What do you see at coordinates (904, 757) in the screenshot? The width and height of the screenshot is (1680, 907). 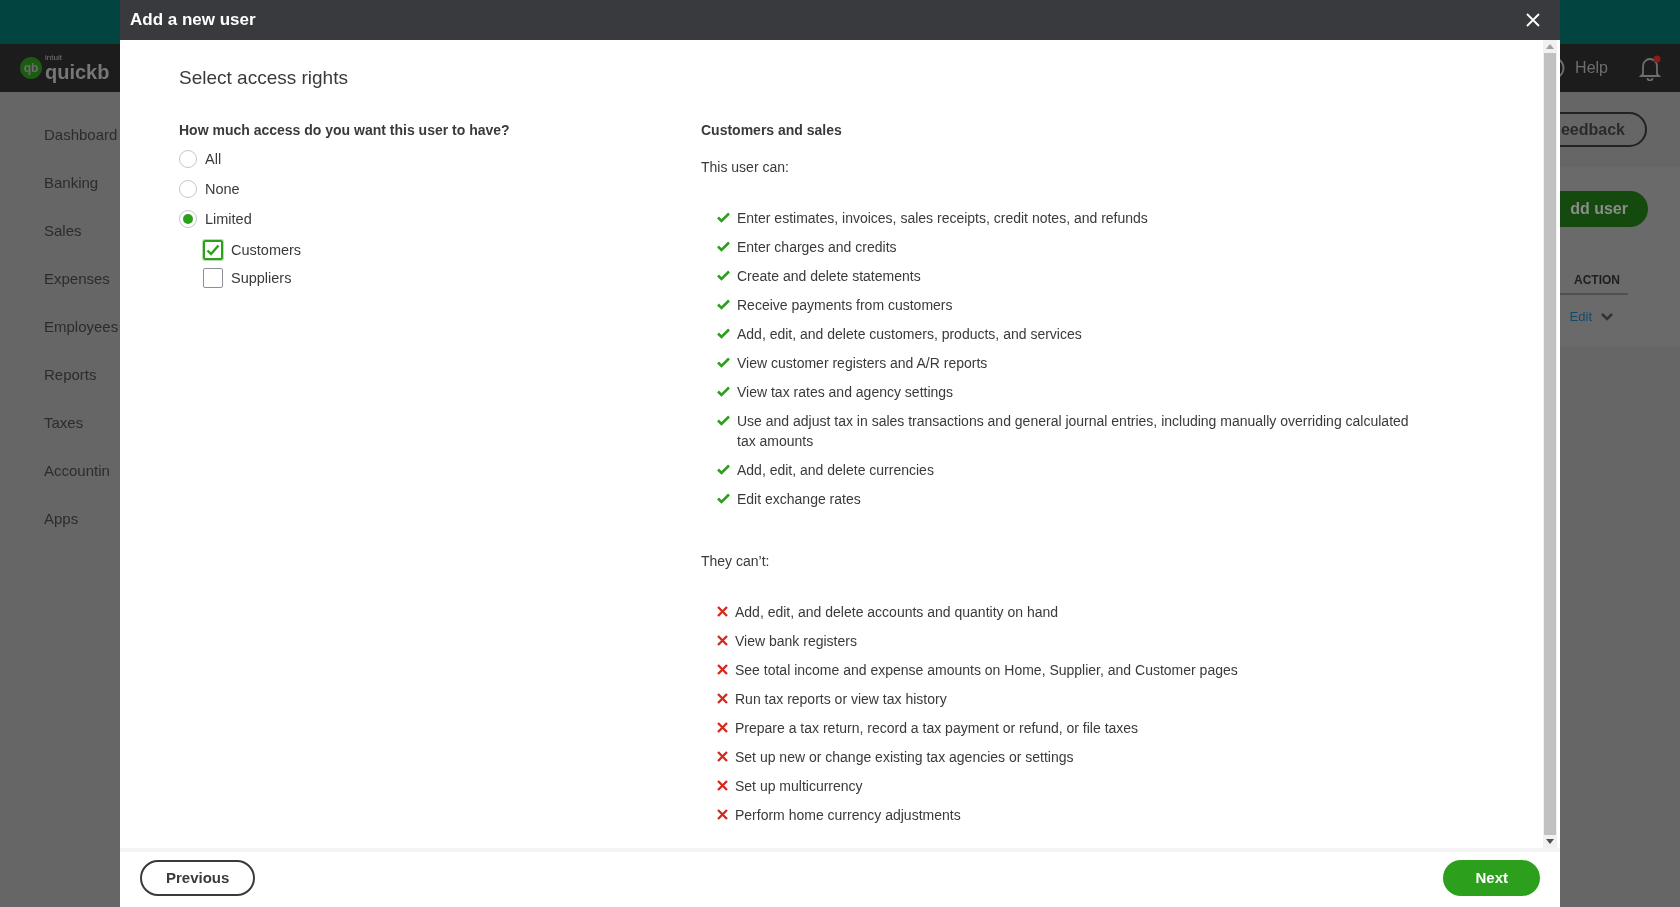 I see `permission-text: Set up new or change existing tax agencies or settings` at bounding box center [904, 757].